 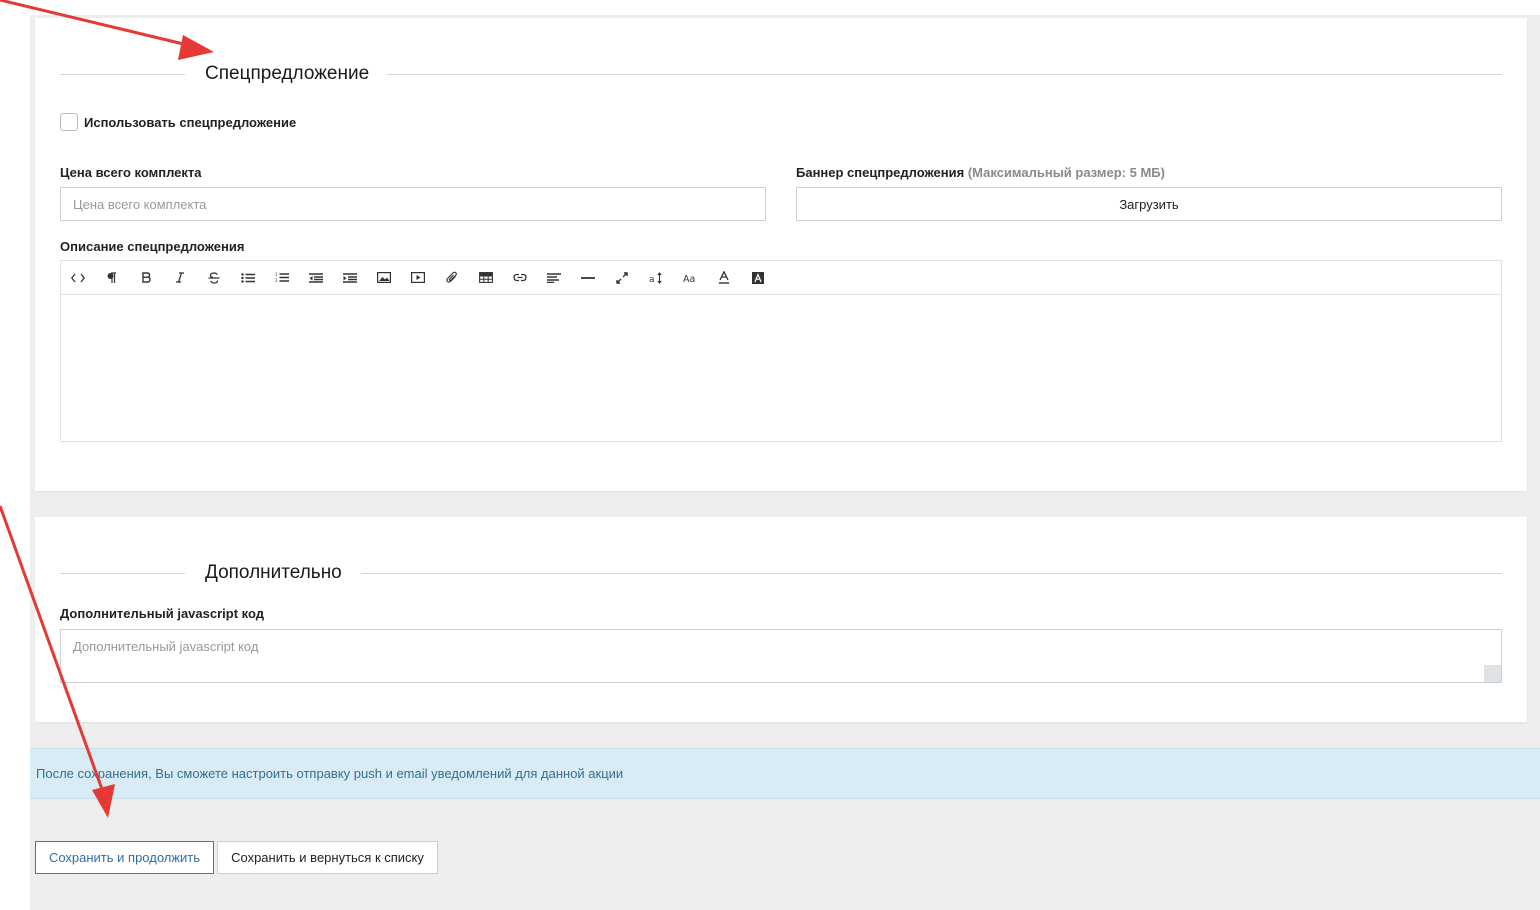 I want to click on font-size-icon: a, so click(x=656, y=278).